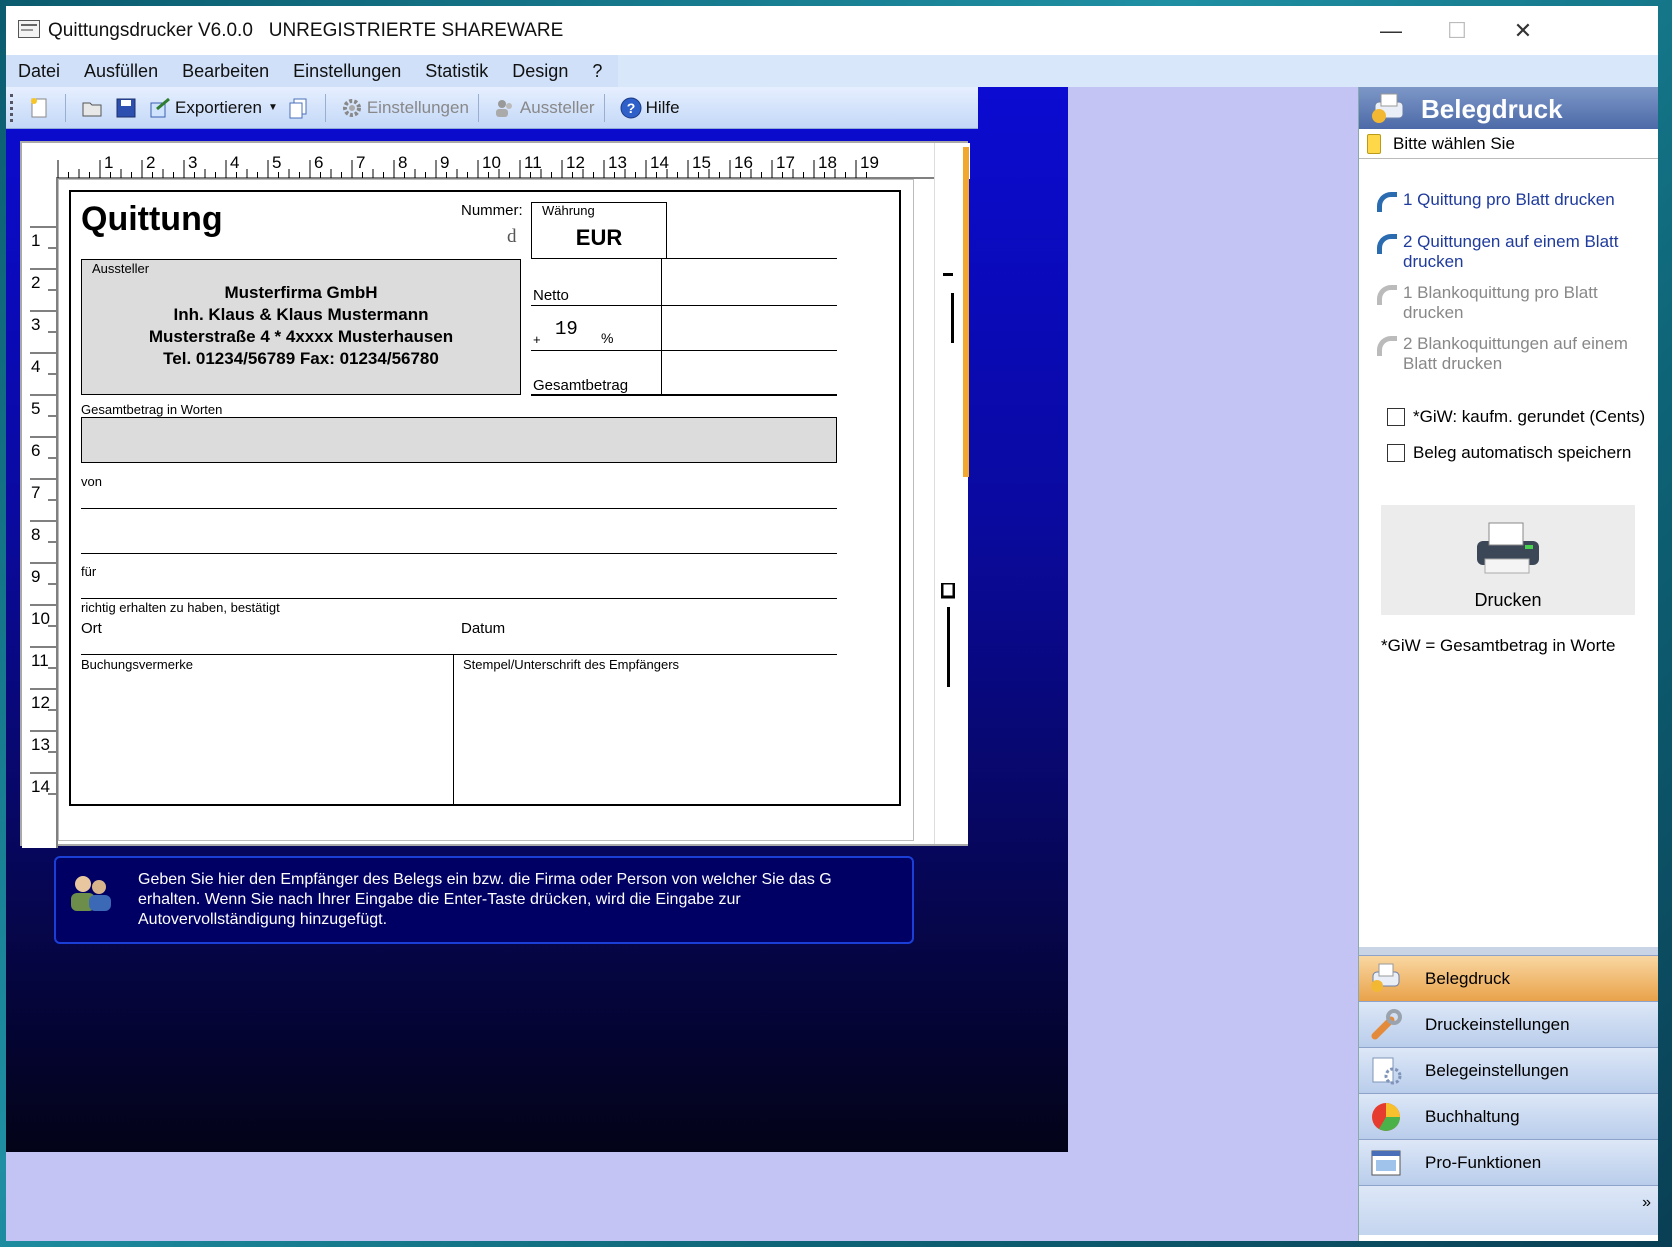 The width and height of the screenshot is (1672, 1247). What do you see at coordinates (1523, 30) in the screenshot?
I see `close-button: ✕` at bounding box center [1523, 30].